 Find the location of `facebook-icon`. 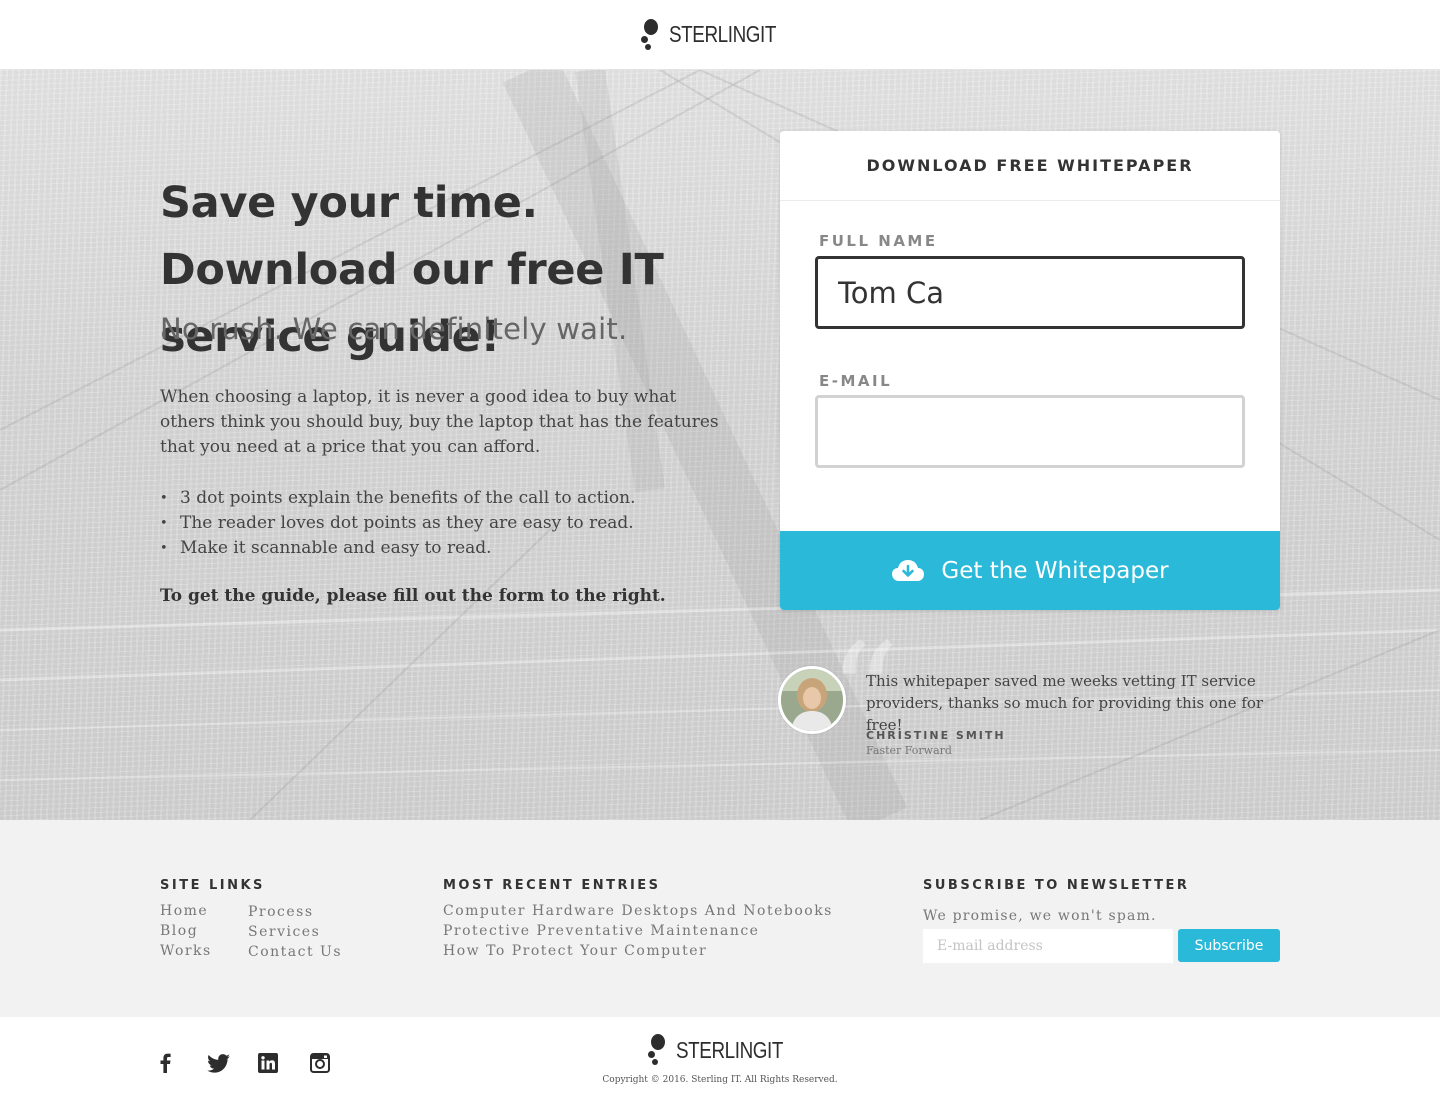

facebook-icon is located at coordinates (165, 1063).